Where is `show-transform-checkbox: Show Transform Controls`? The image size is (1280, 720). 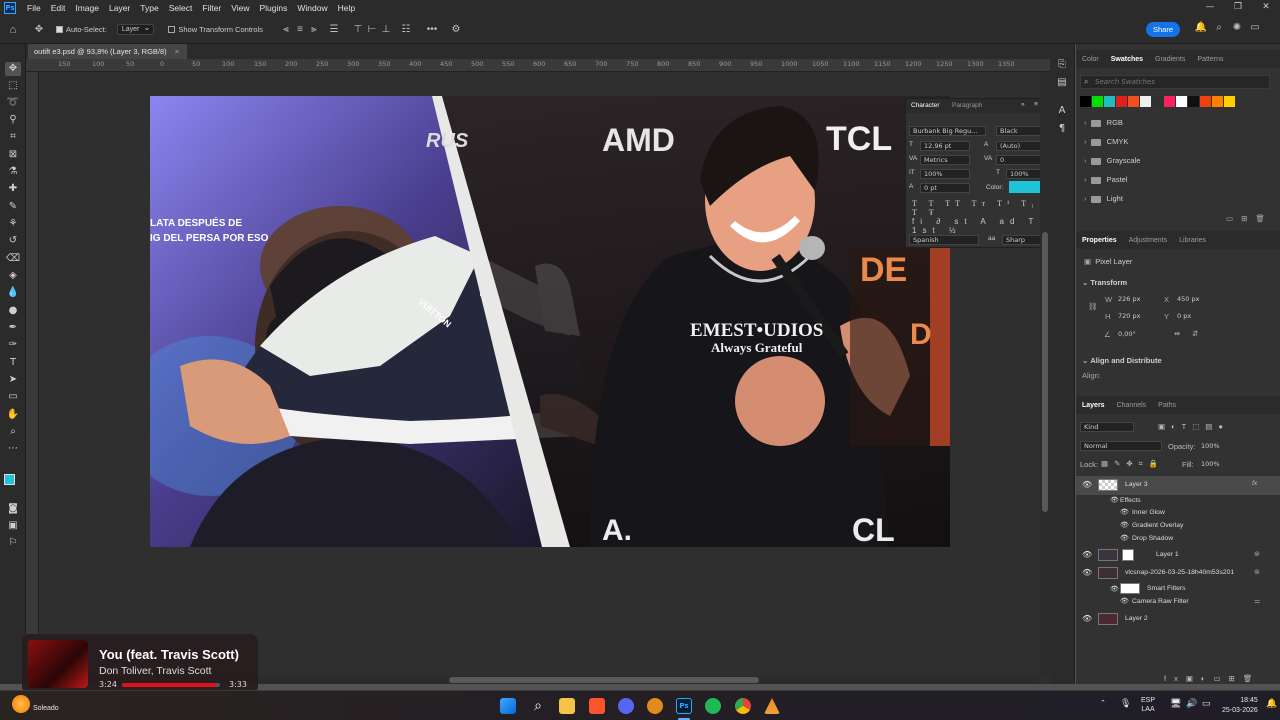
show-transform-checkbox: Show Transform Controls is located at coordinates (215, 29).